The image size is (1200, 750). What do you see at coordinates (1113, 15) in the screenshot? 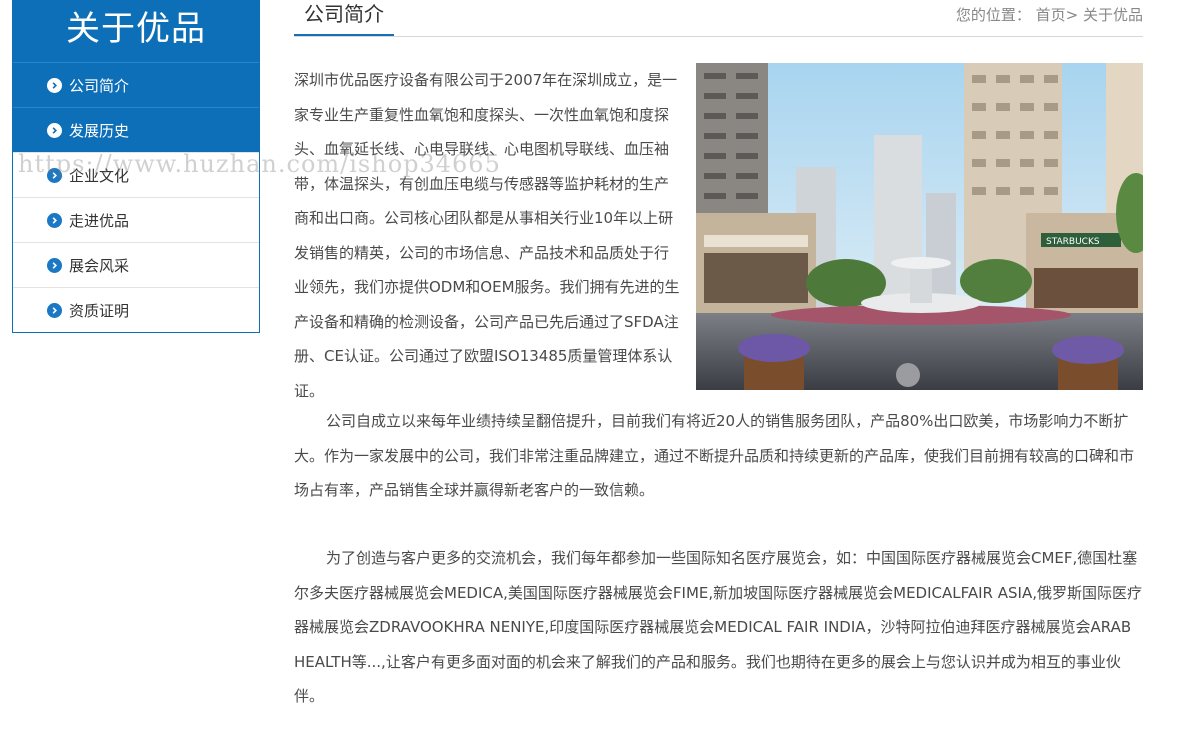
I see `breadcrumb-current-link: 关于优品` at bounding box center [1113, 15].